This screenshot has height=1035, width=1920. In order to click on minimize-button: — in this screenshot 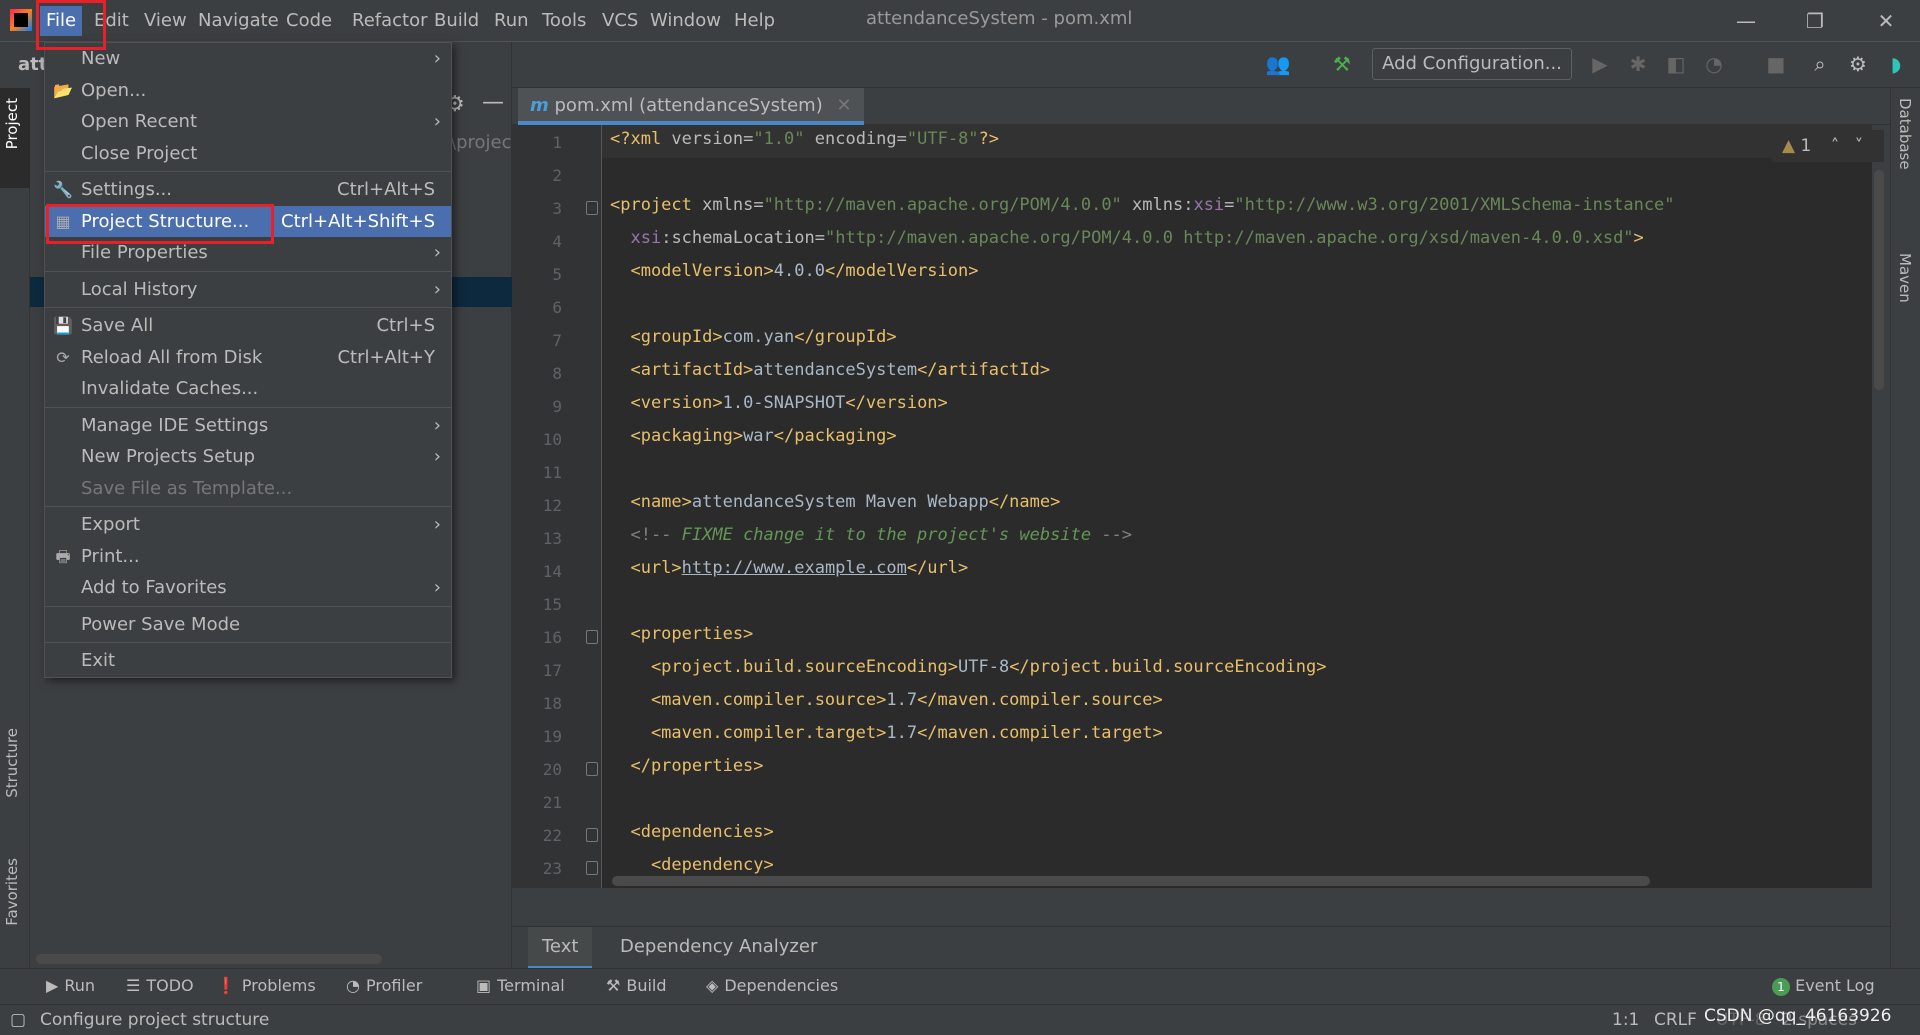, I will do `click(1746, 21)`.